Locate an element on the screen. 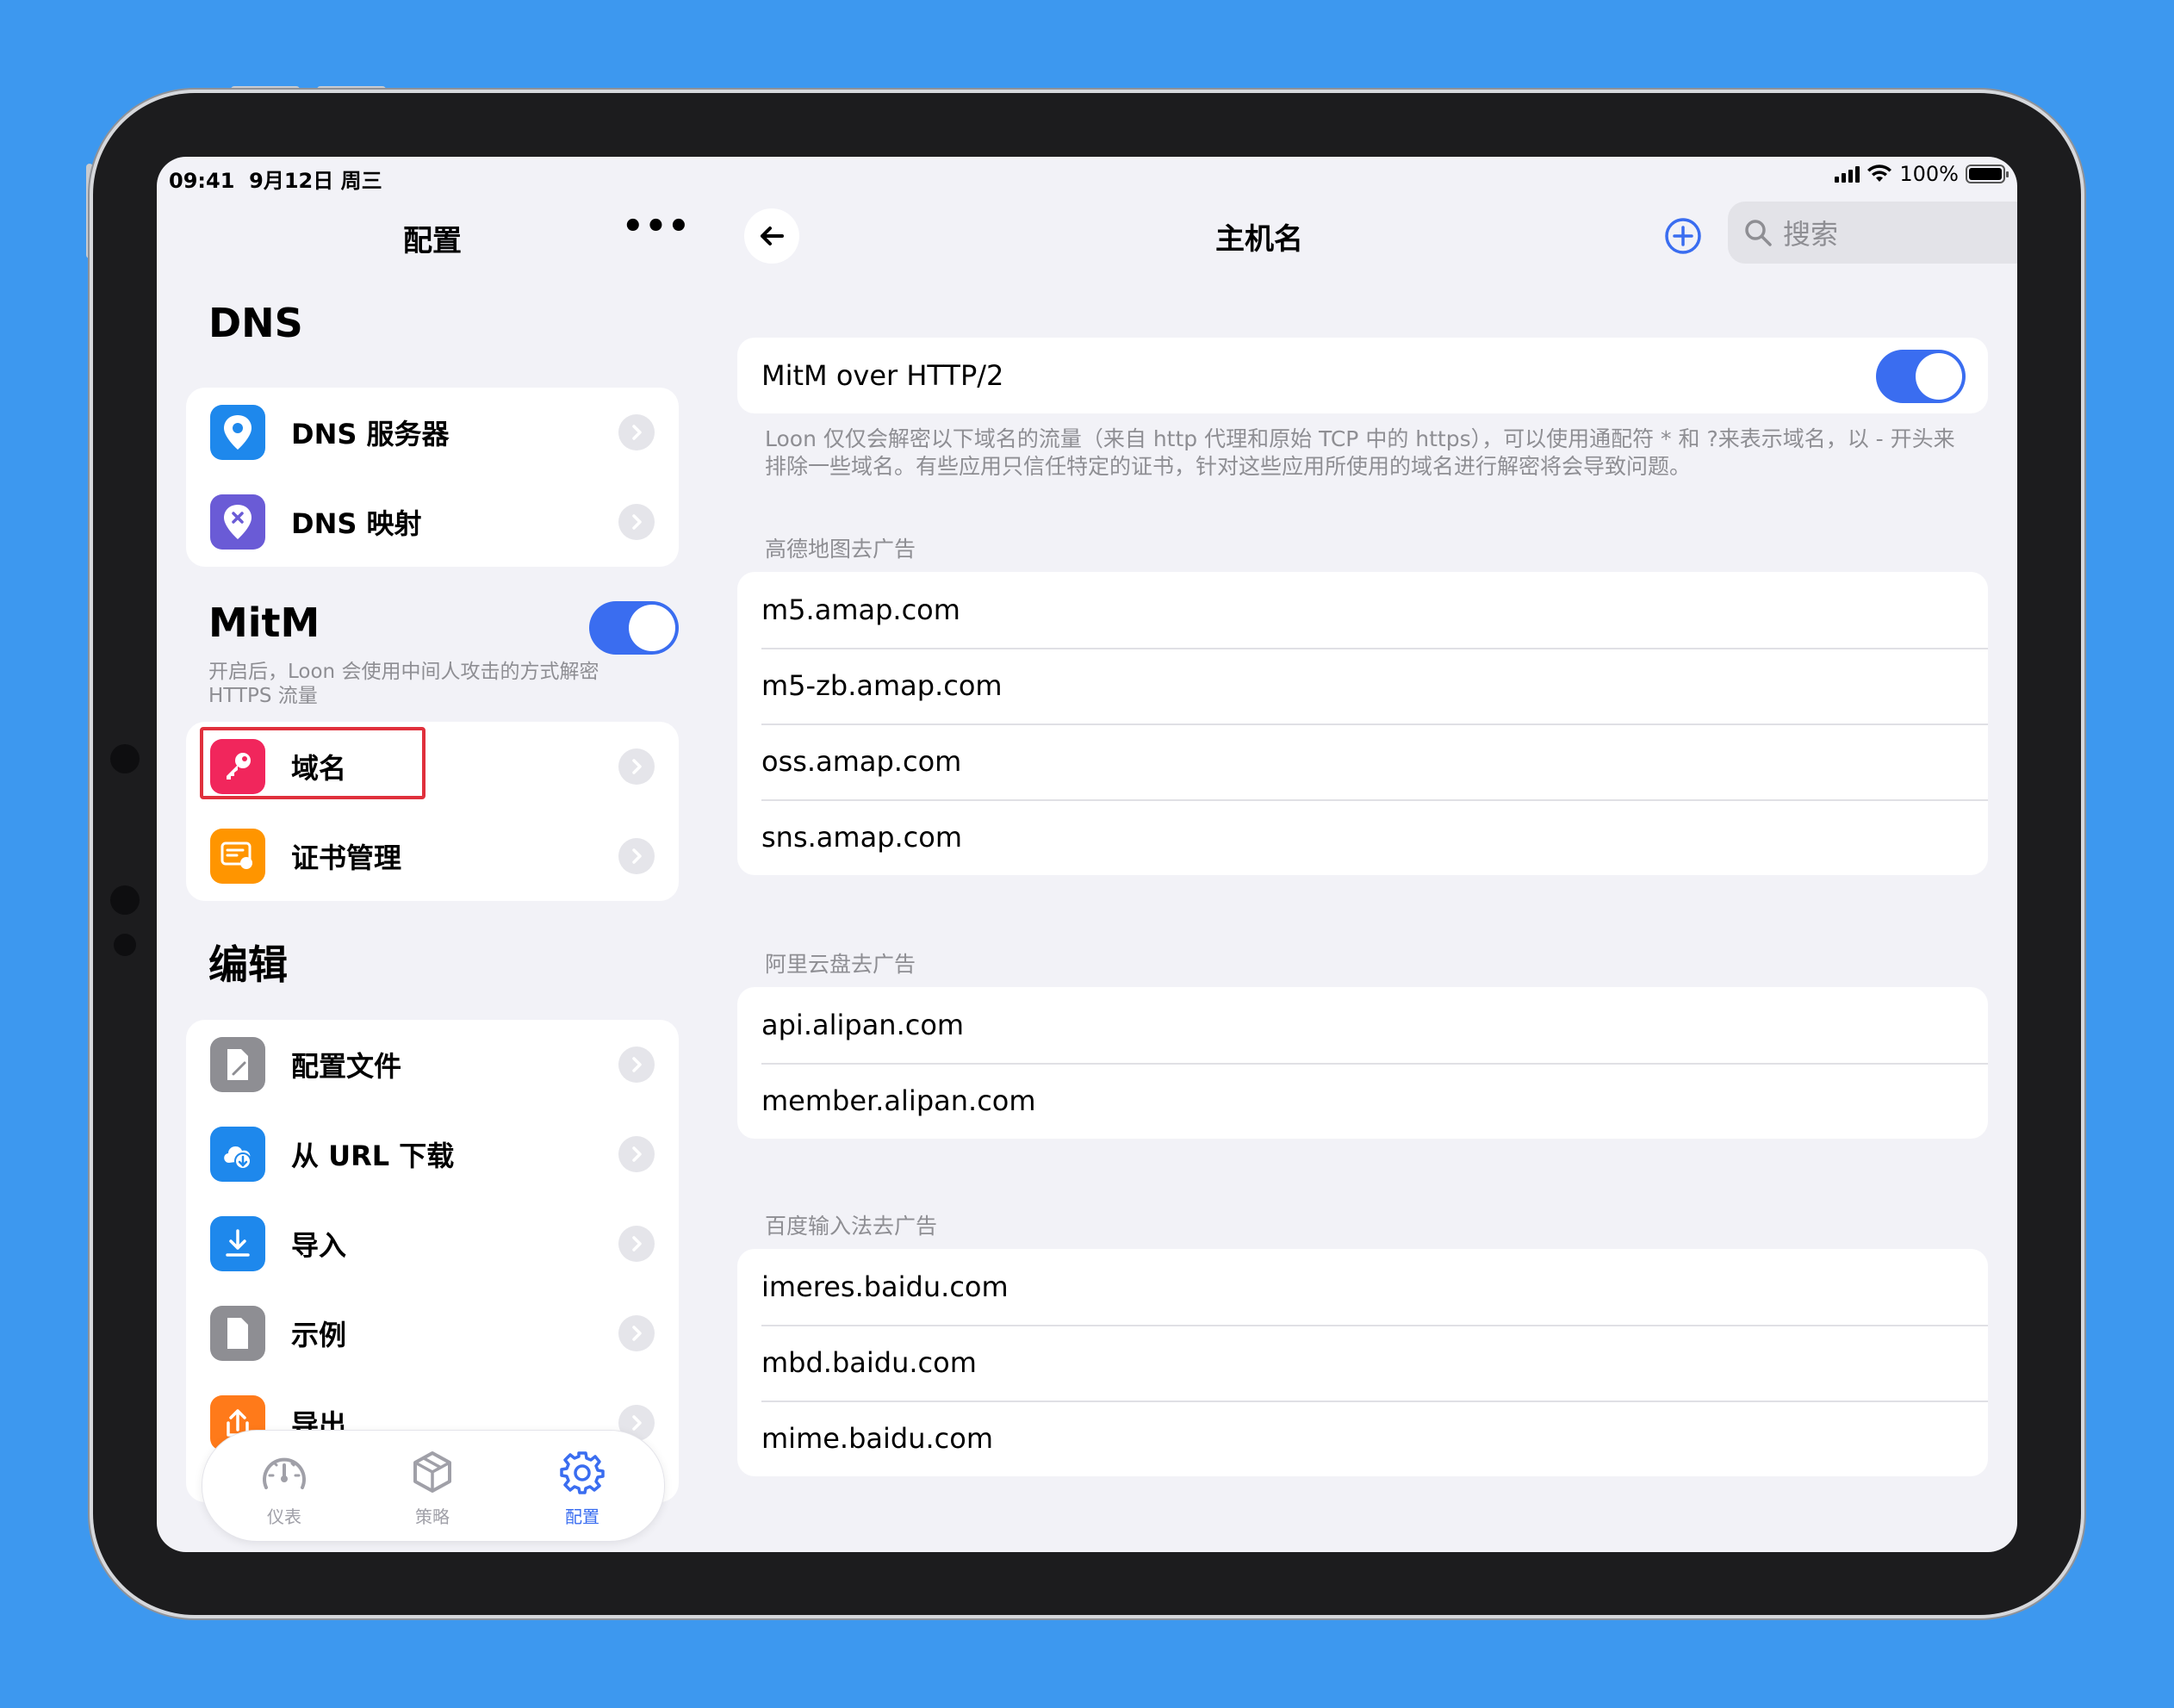 The height and width of the screenshot is (1708, 2174). hostname-row: mbd.baidu.com is located at coordinates (1362, 1363).